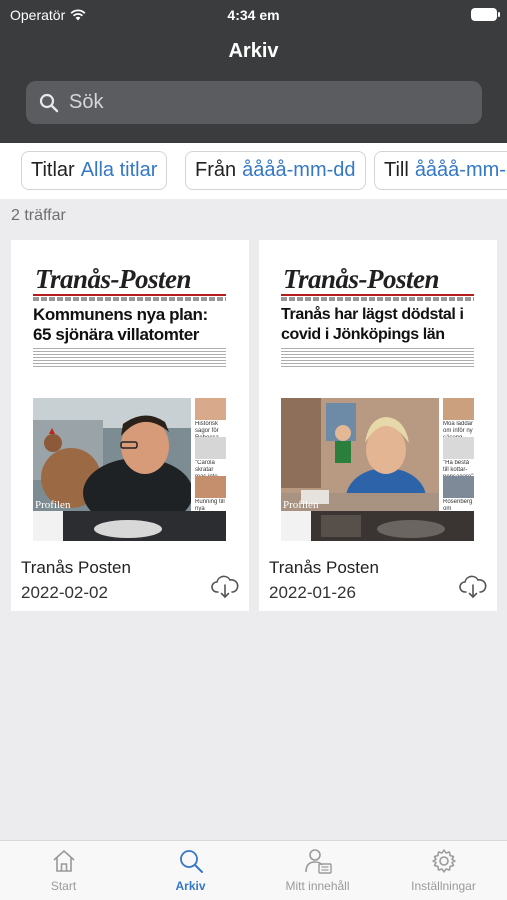 The image size is (507, 900). Describe the element at coordinates (216, 170) in the screenshot. I see `filter-key: Från` at that location.